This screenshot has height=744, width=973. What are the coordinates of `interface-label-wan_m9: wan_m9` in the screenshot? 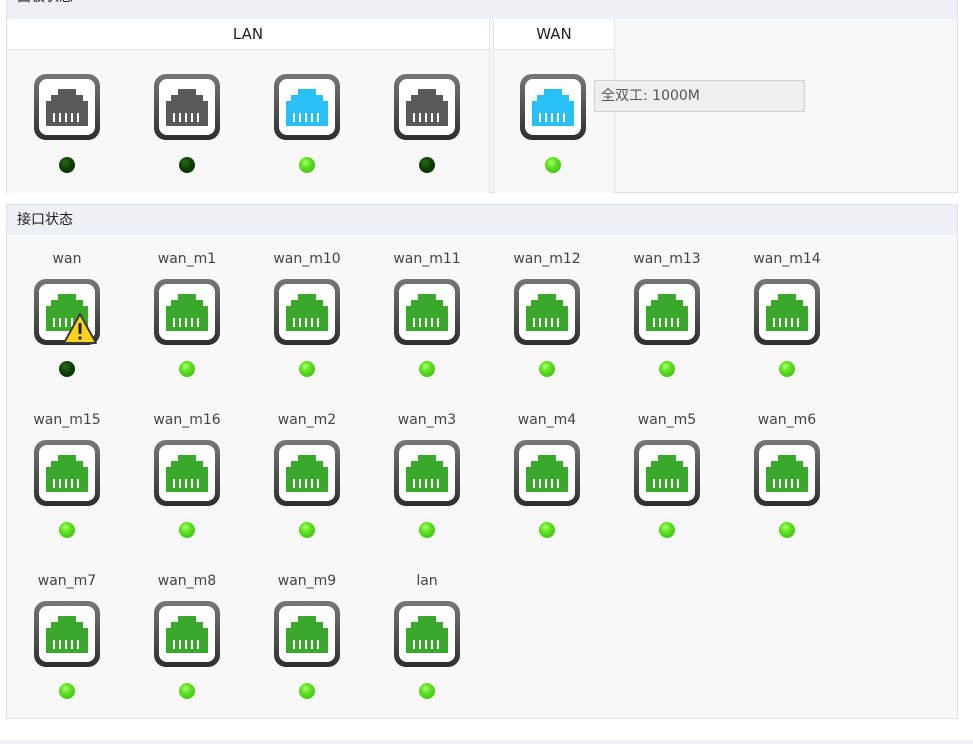 It's located at (307, 581).